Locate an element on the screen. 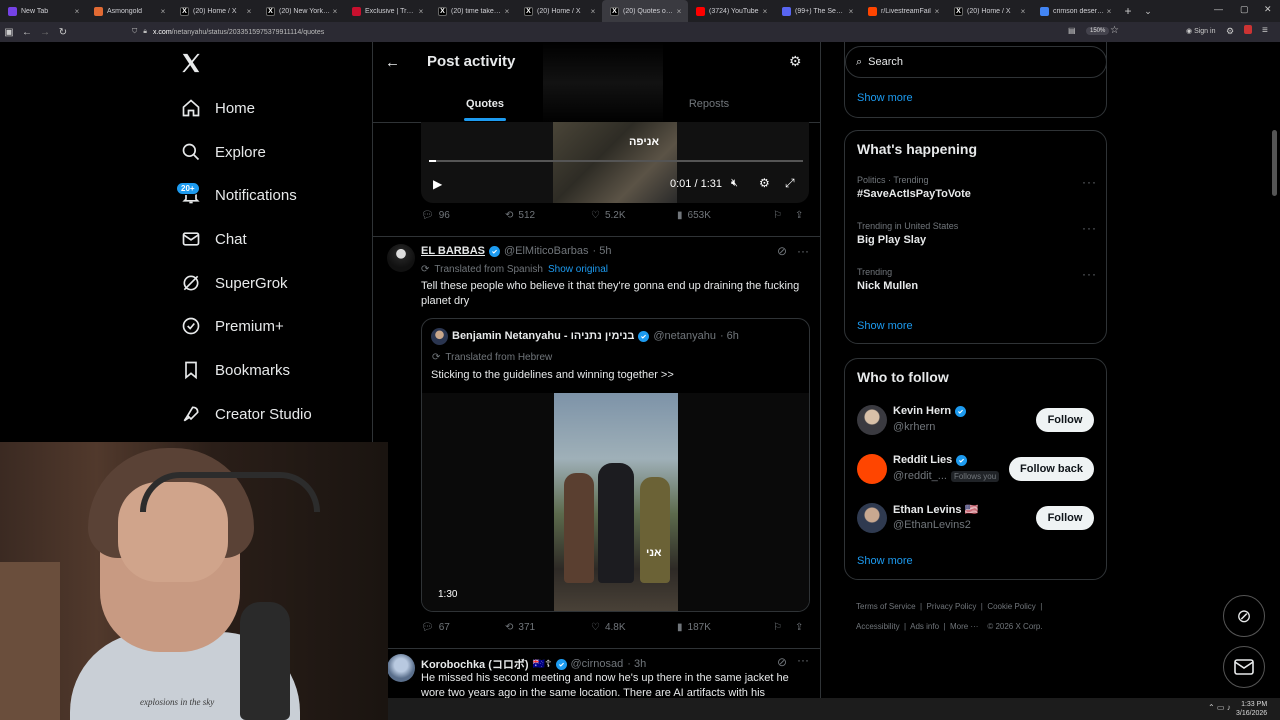 This screenshot has height=720, width=1280. browser-tab: (99+) The Seven Dea× is located at coordinates (817, 11).